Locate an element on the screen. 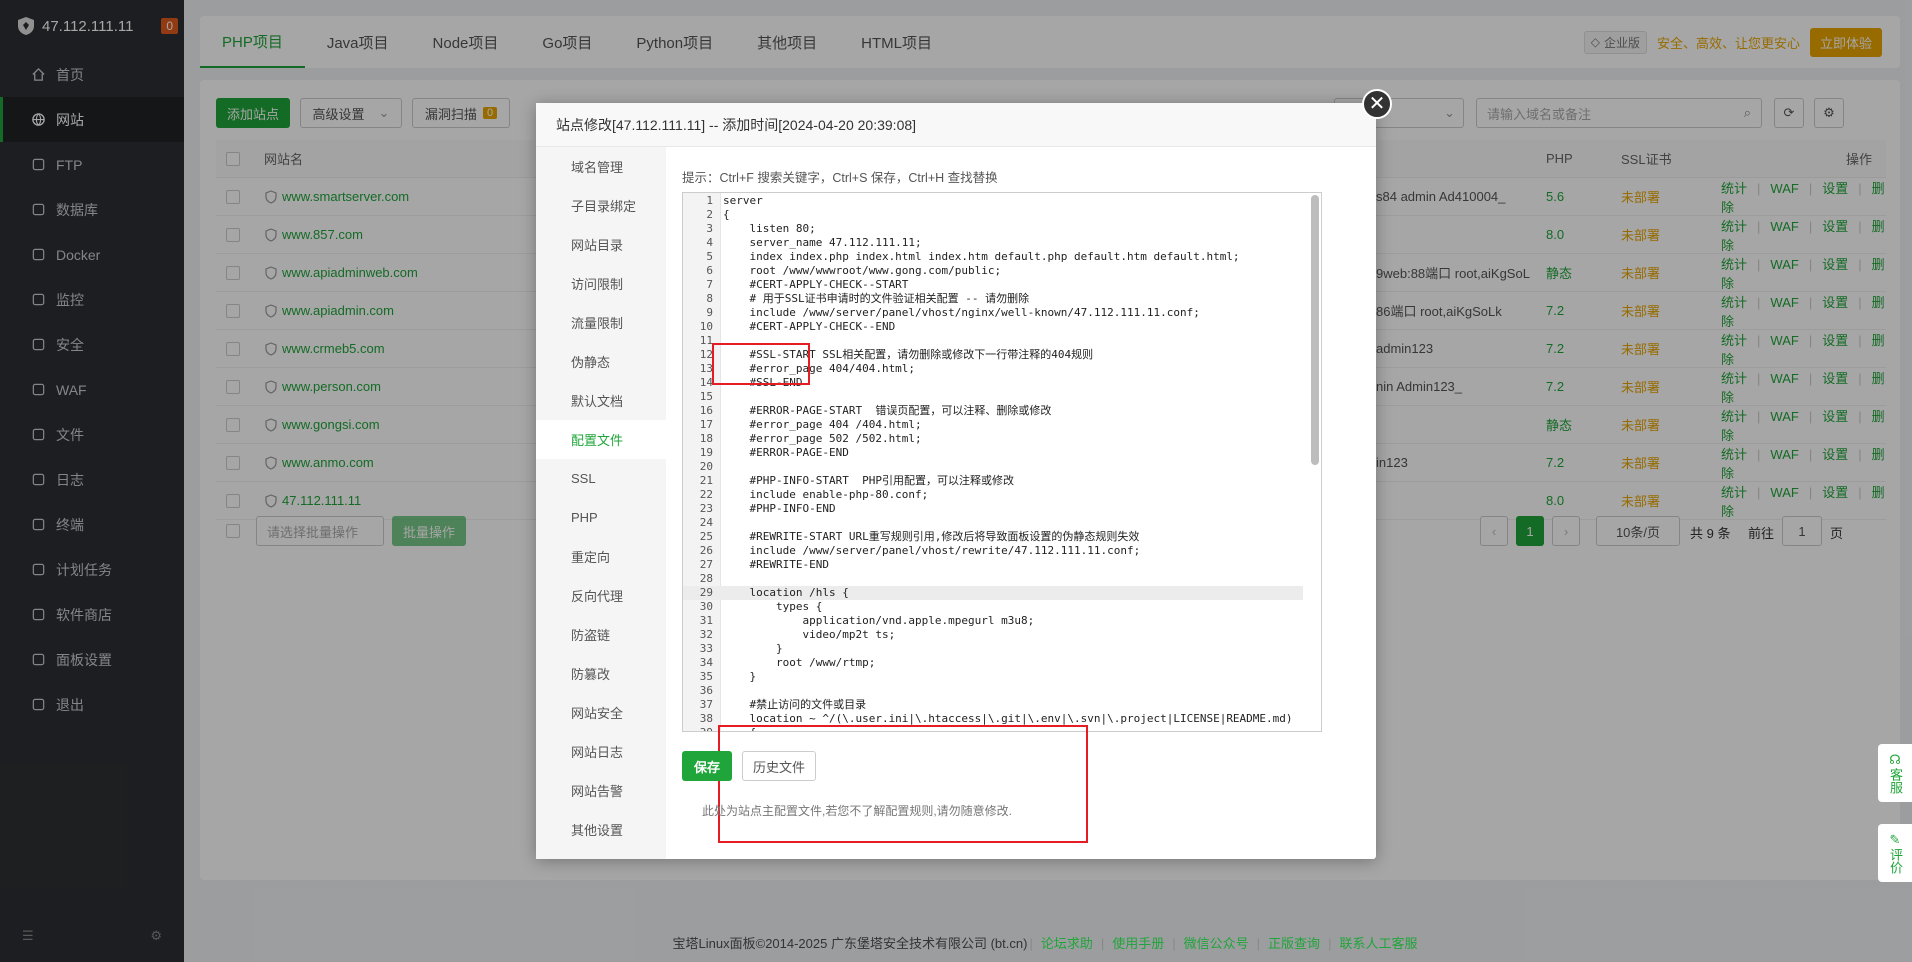  close-icon: ✕ is located at coordinates (1377, 104).